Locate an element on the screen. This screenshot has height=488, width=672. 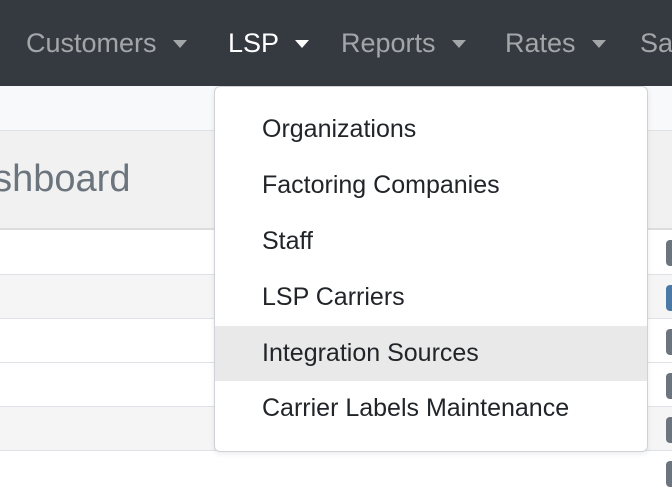
nav-lsp-label: LSP is located at coordinates (254, 42).